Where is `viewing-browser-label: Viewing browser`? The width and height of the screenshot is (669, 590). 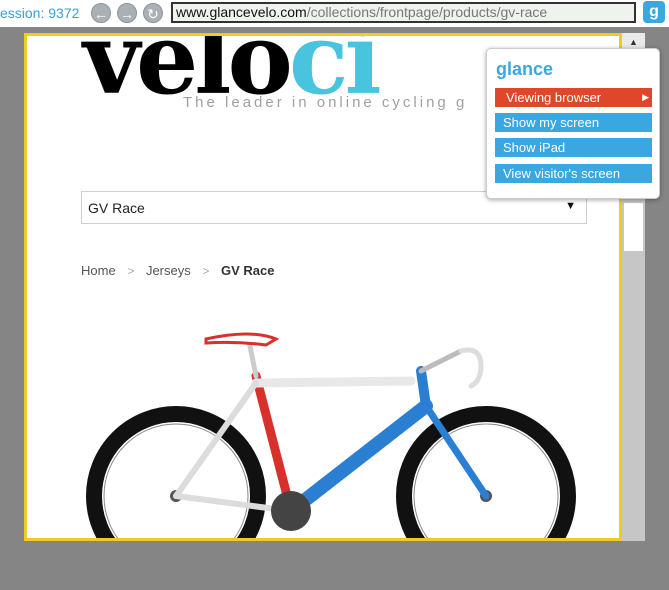 viewing-browser-label: Viewing browser is located at coordinates (554, 97).